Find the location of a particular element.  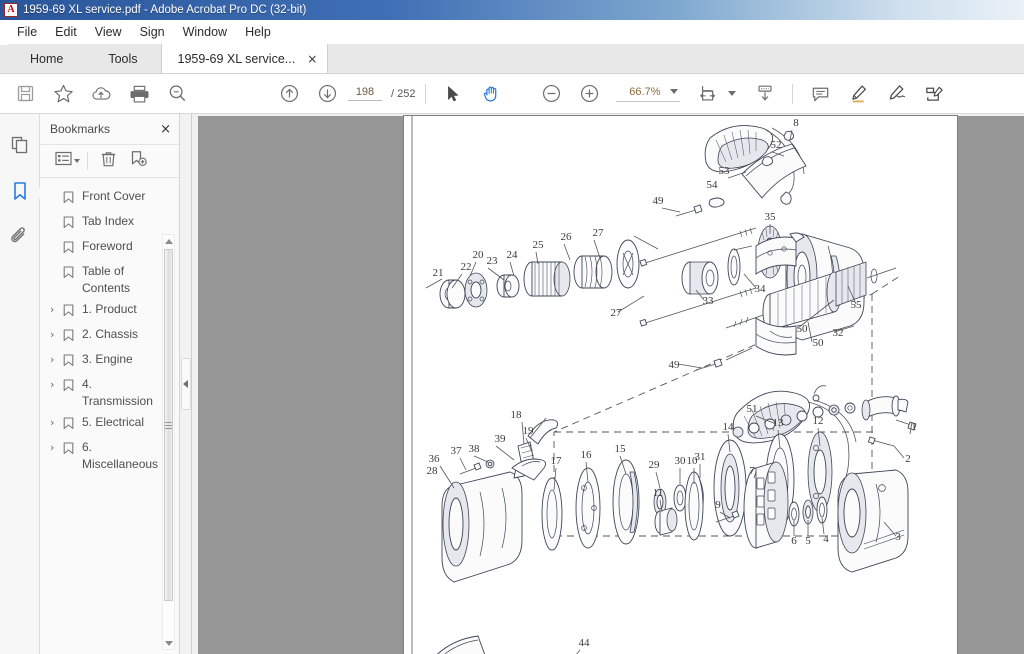

attachments-button is located at coordinates (20, 239).